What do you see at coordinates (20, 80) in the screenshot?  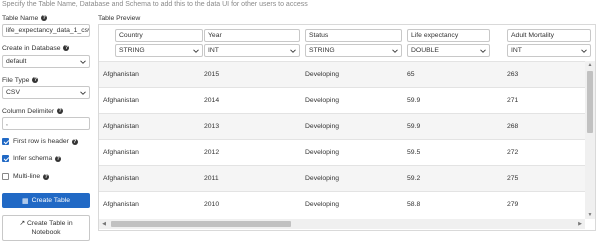 I see `file-type-label: File Type ?` at bounding box center [20, 80].